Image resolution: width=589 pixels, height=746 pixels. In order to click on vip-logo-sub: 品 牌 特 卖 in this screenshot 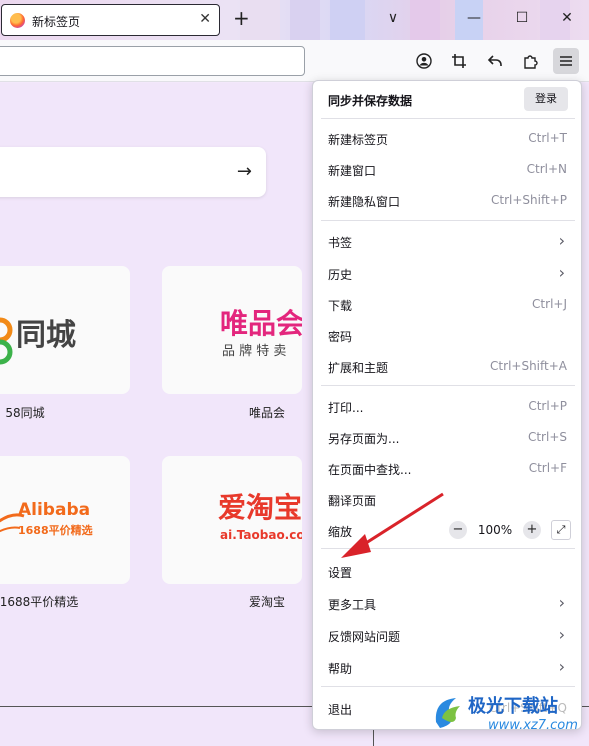, I will do `click(254, 351)`.